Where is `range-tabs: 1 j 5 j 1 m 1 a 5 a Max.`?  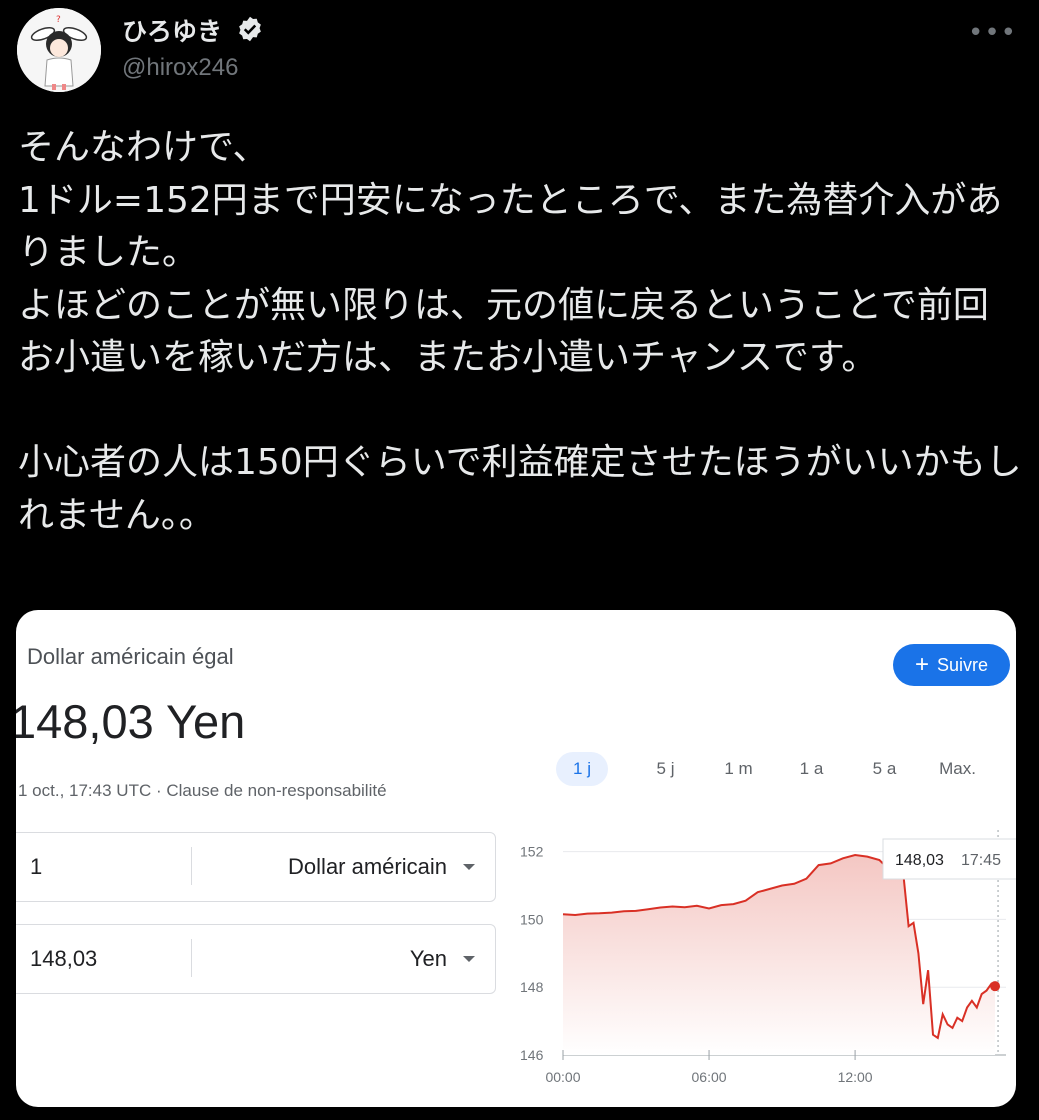 range-tabs: 1 j 5 j 1 m 1 a 5 a Max. is located at coordinates (775, 769).